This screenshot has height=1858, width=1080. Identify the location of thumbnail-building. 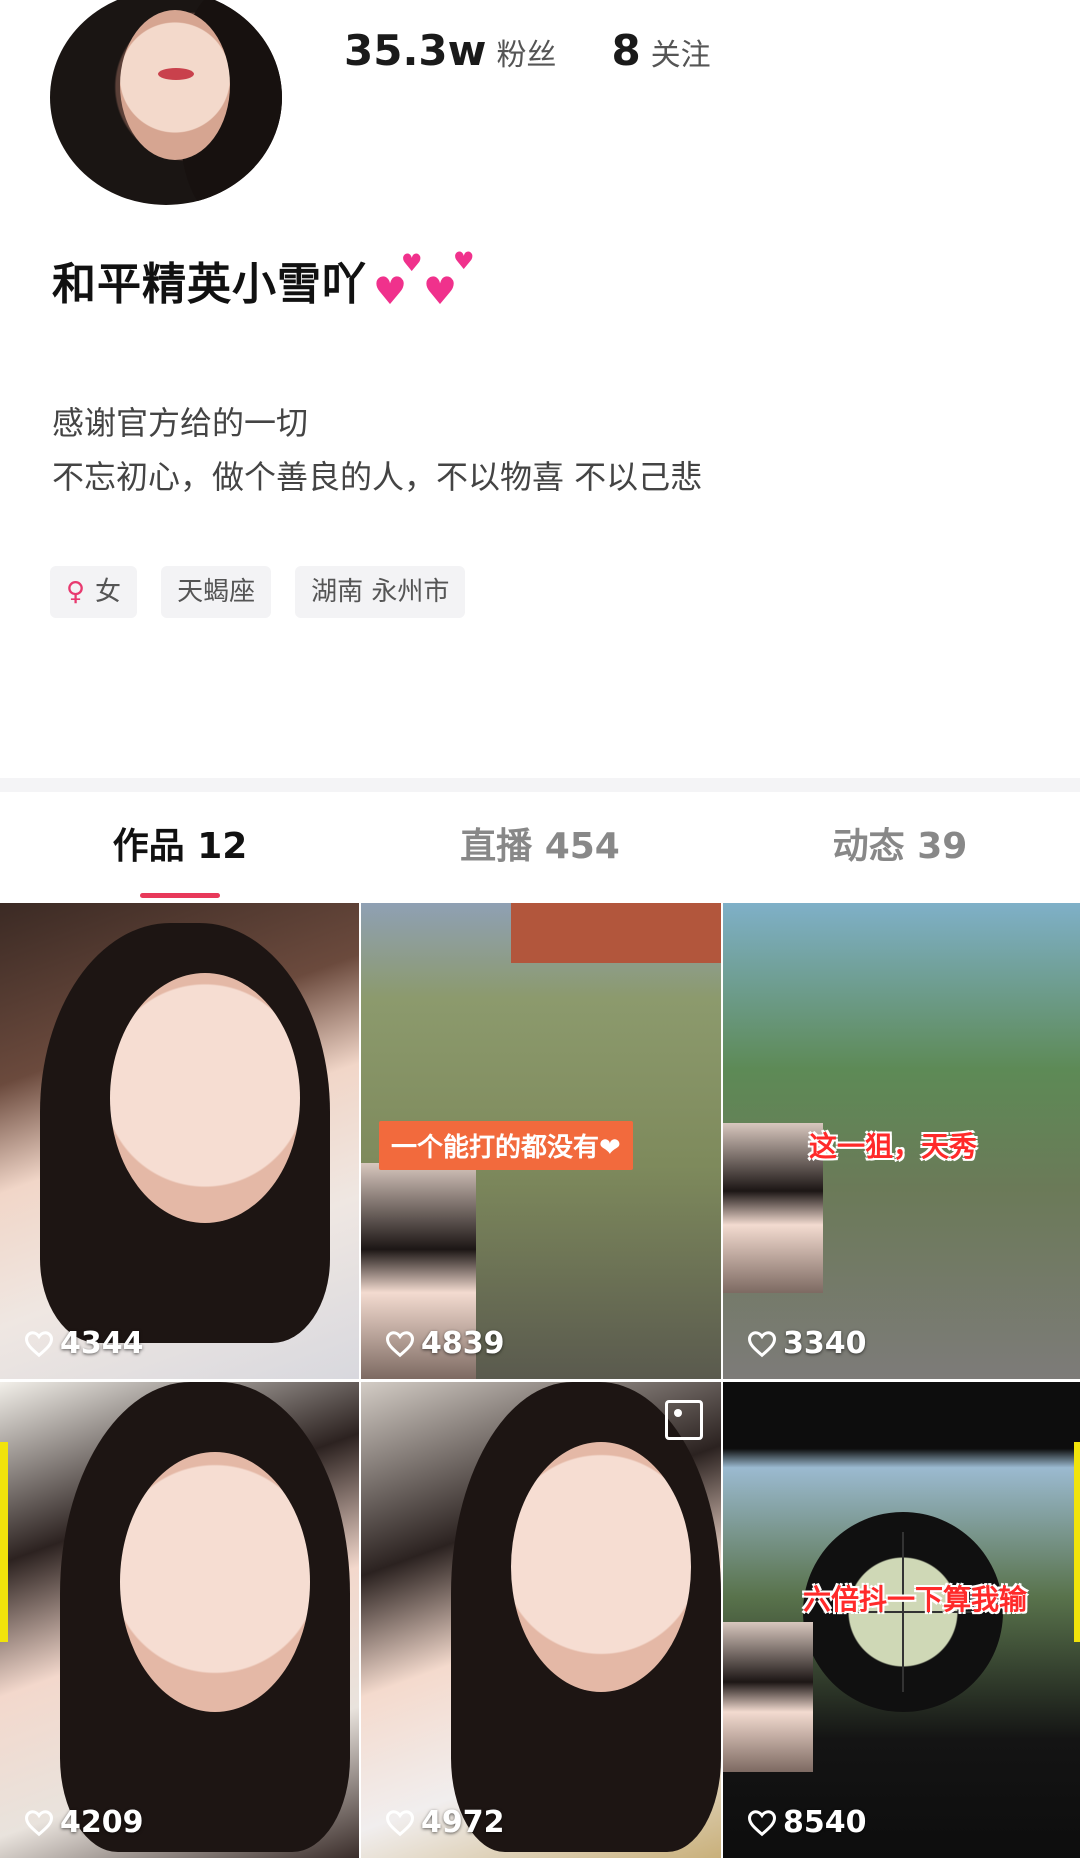
(616, 933).